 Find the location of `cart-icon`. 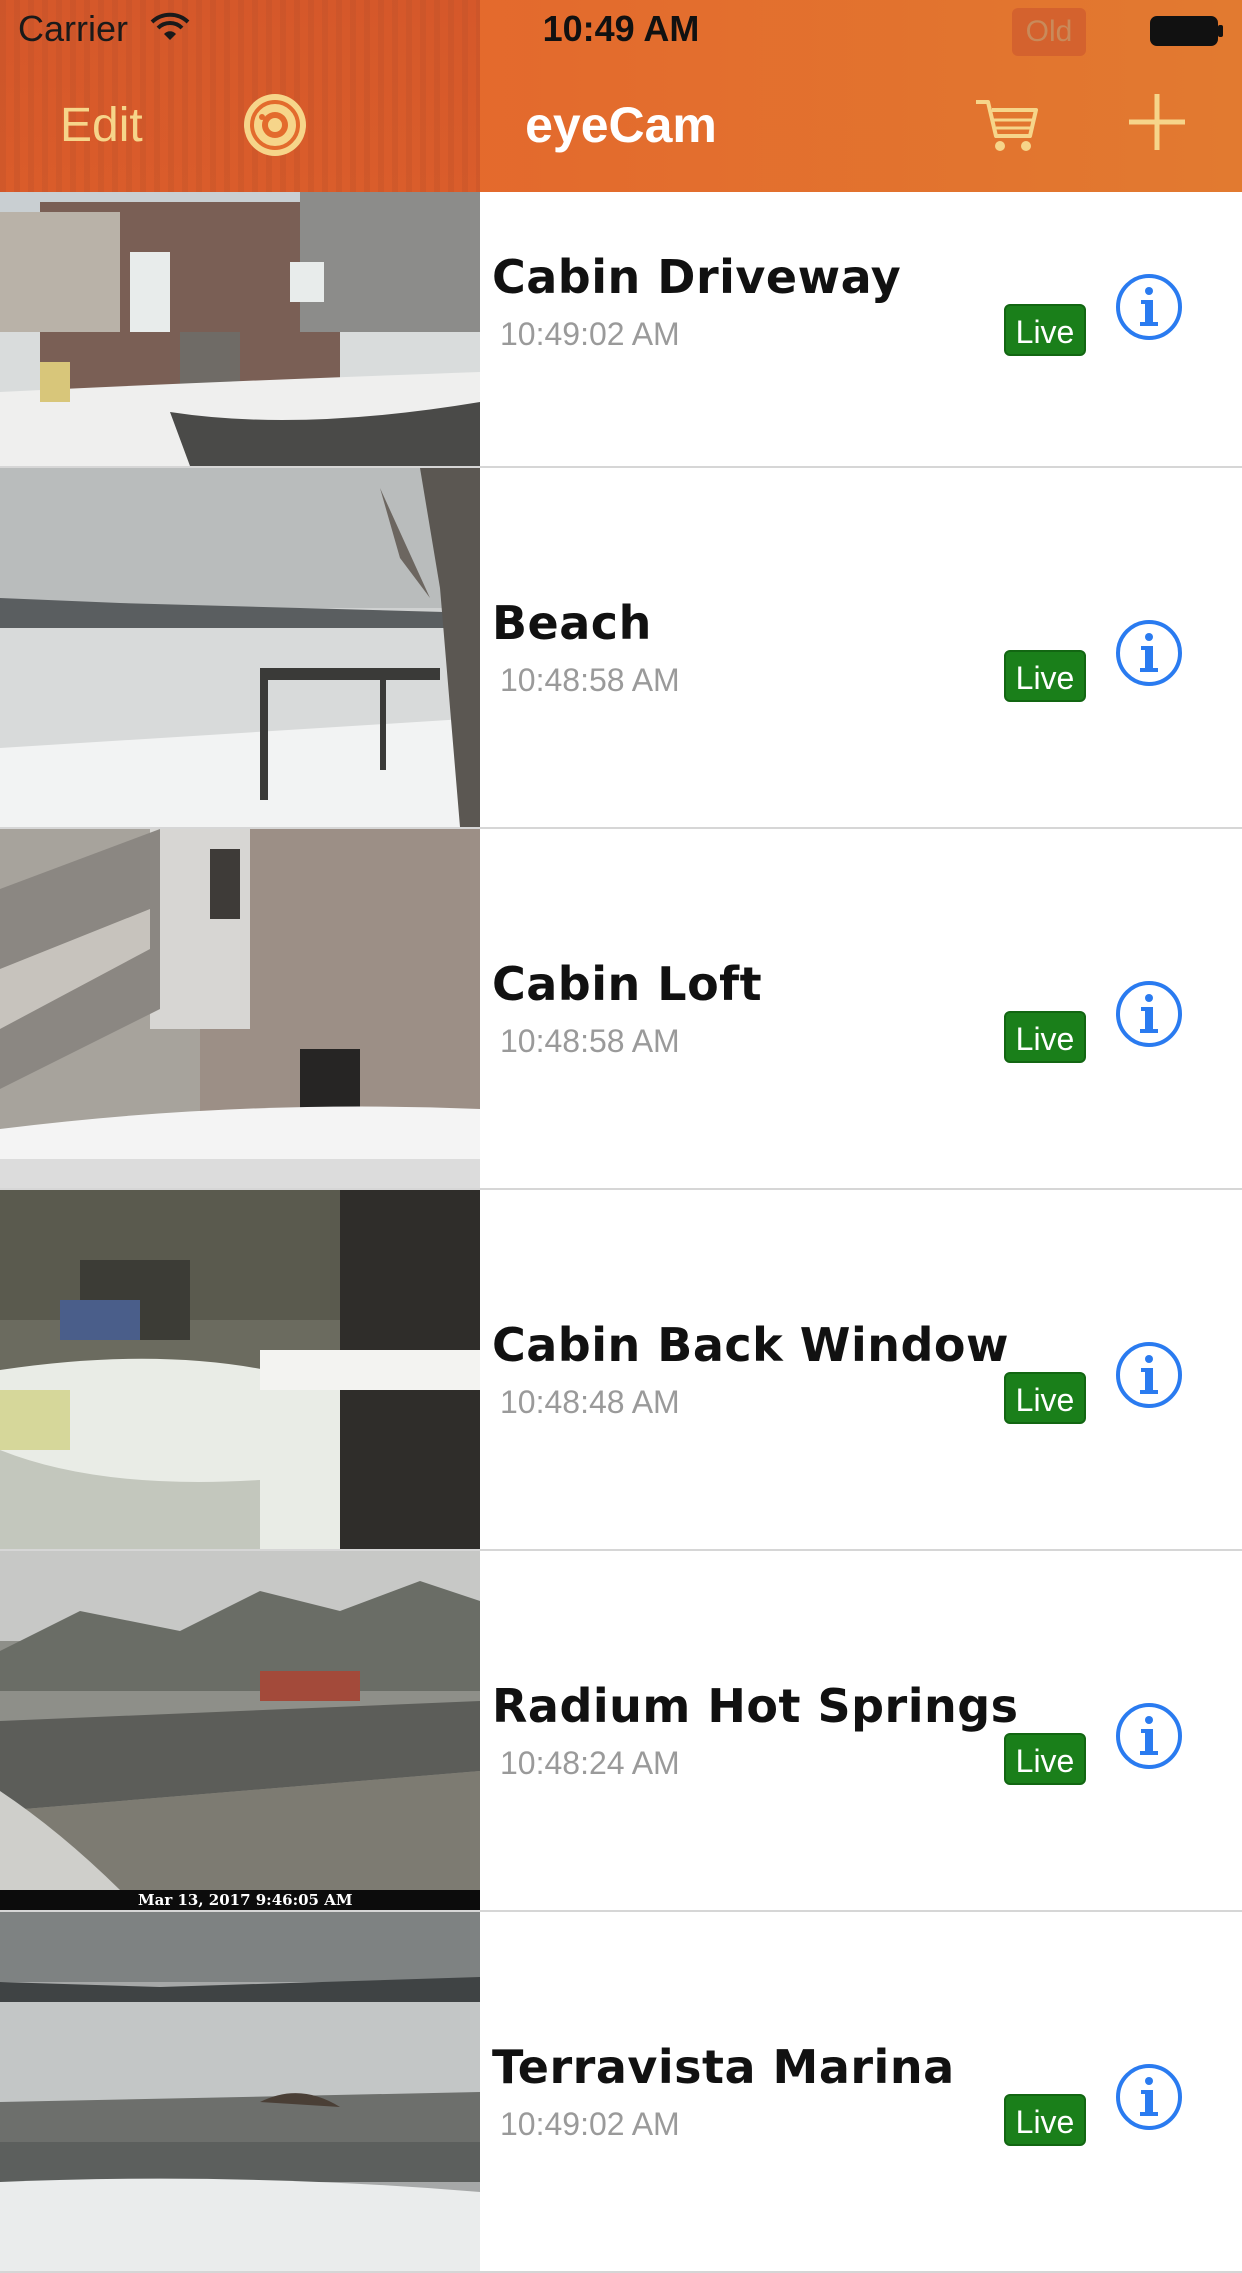

cart-icon is located at coordinates (1007, 125).